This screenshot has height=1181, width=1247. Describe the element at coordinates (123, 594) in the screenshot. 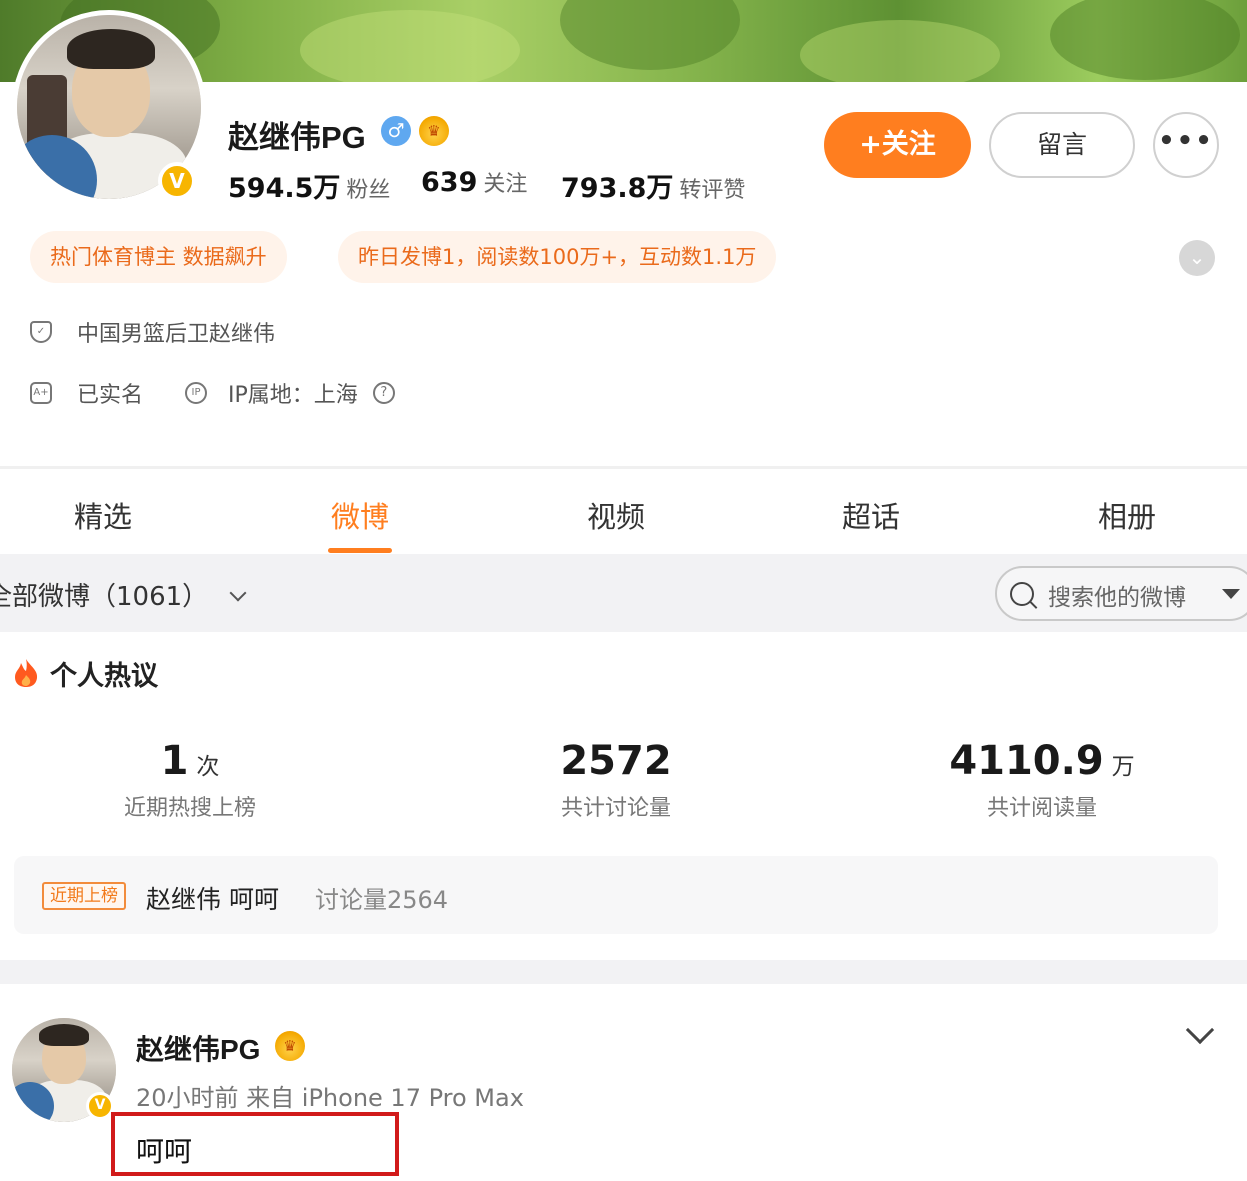

I see `all-weibo-filter: 全部微博（1061）` at that location.